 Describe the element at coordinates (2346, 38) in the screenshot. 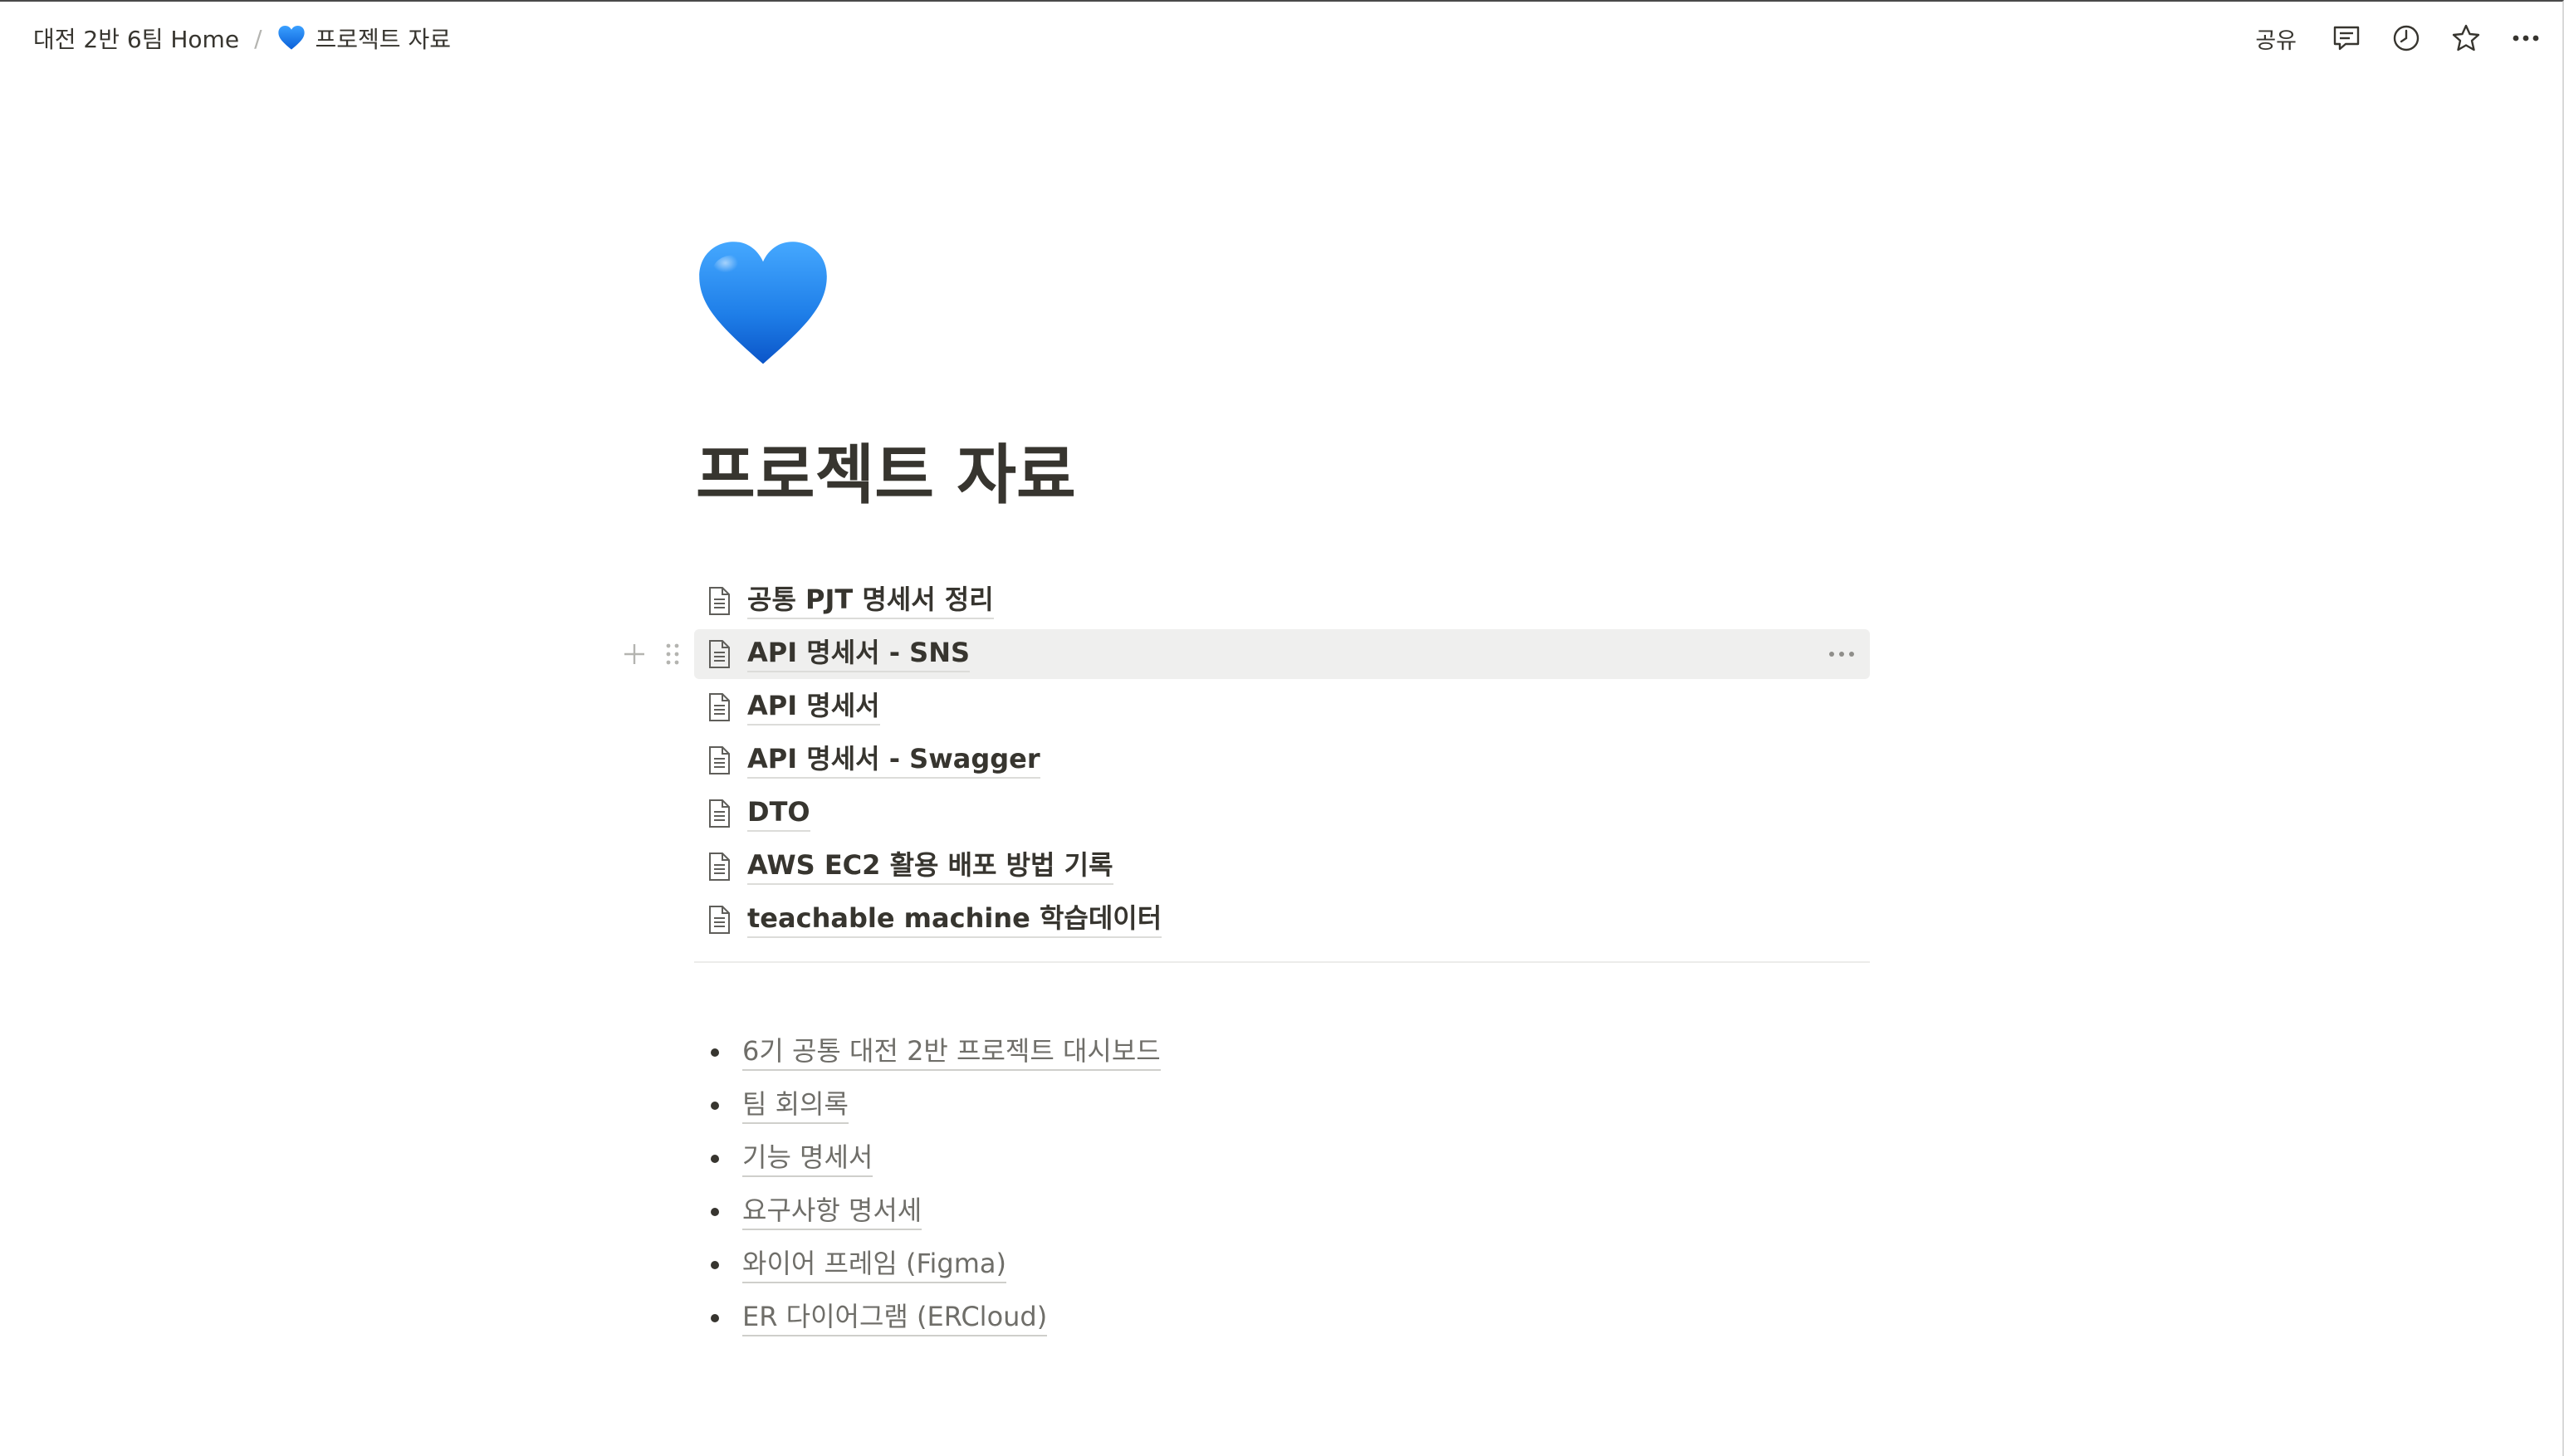

I see `comment-icon` at that location.